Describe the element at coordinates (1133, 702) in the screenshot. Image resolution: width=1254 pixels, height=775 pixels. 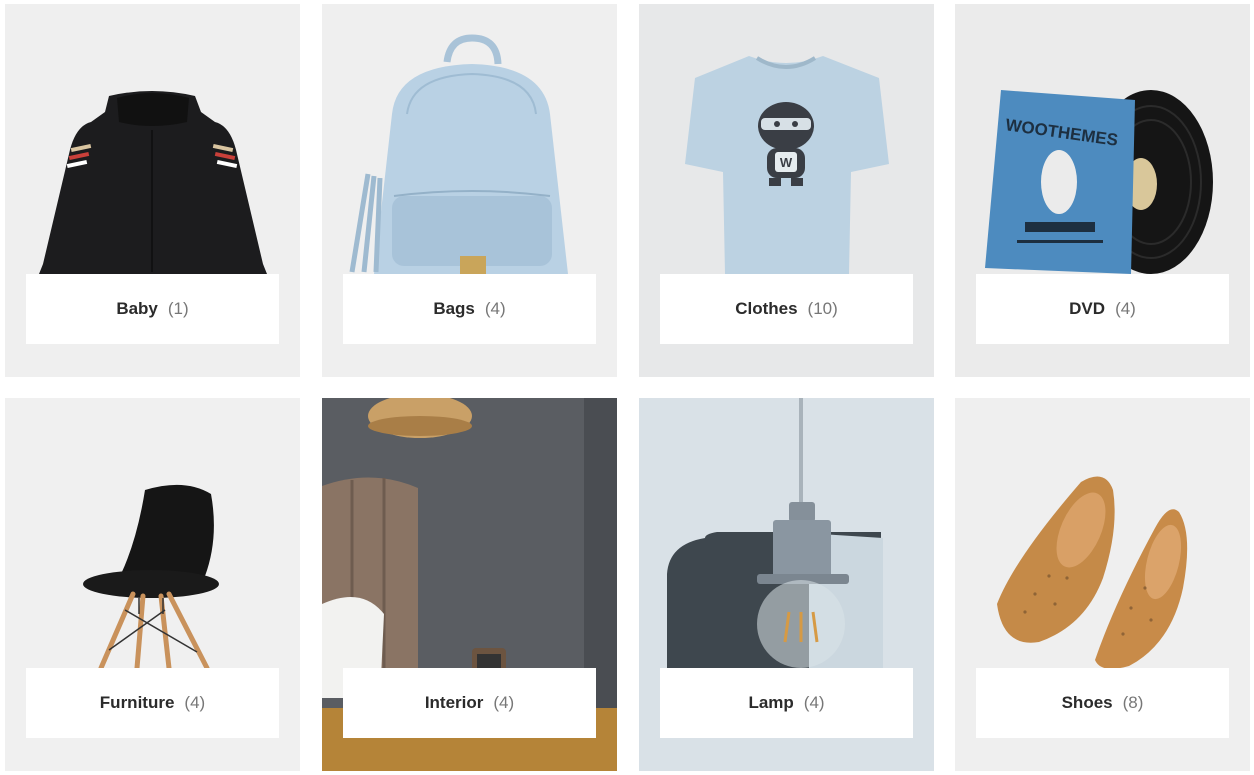
I see `category-count: (8)` at that location.